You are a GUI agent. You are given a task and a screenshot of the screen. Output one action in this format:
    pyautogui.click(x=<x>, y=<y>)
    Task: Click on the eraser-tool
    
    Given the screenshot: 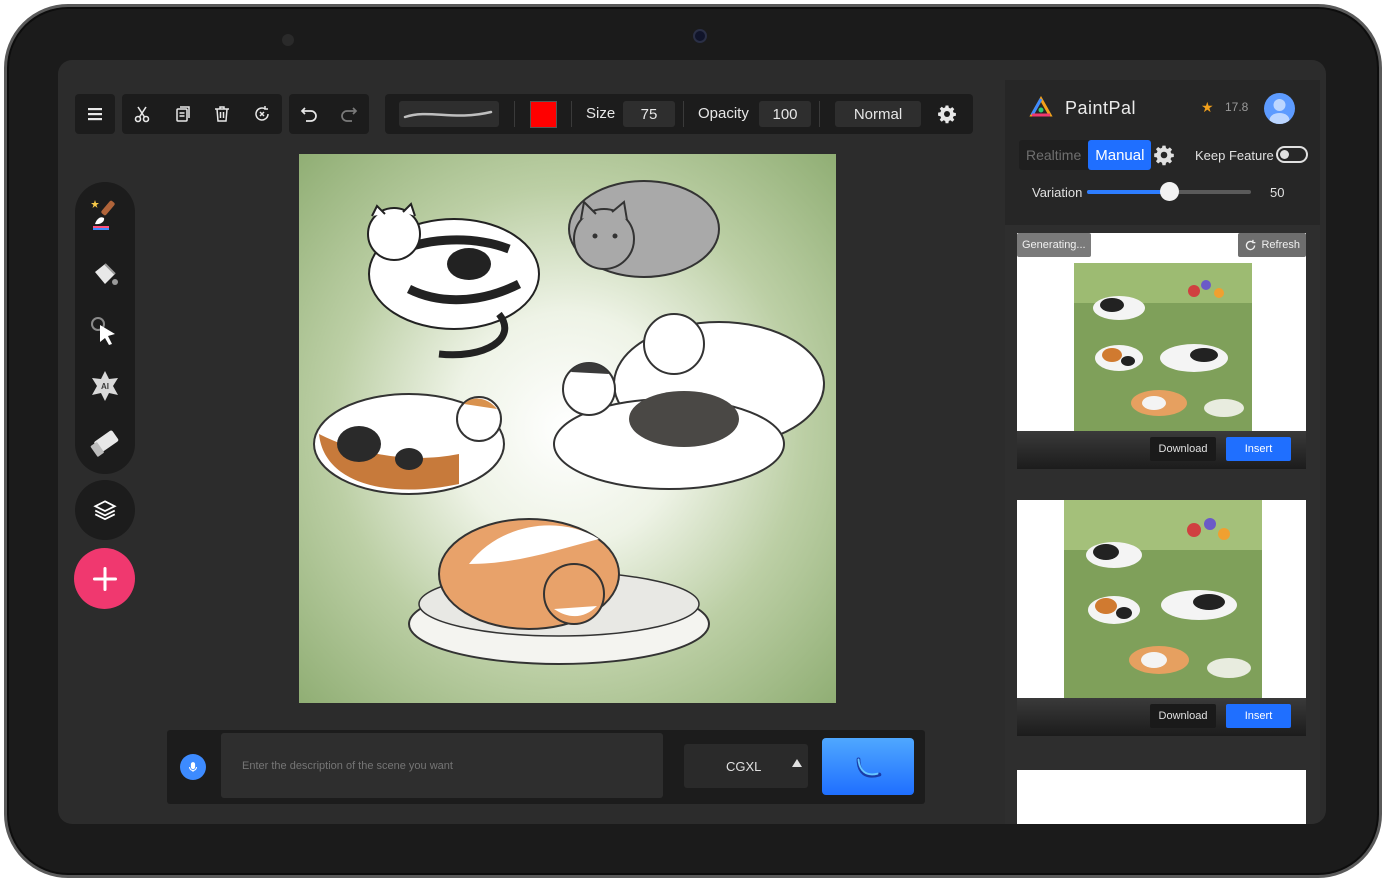 What is the action you would take?
    pyautogui.click(x=105, y=442)
    